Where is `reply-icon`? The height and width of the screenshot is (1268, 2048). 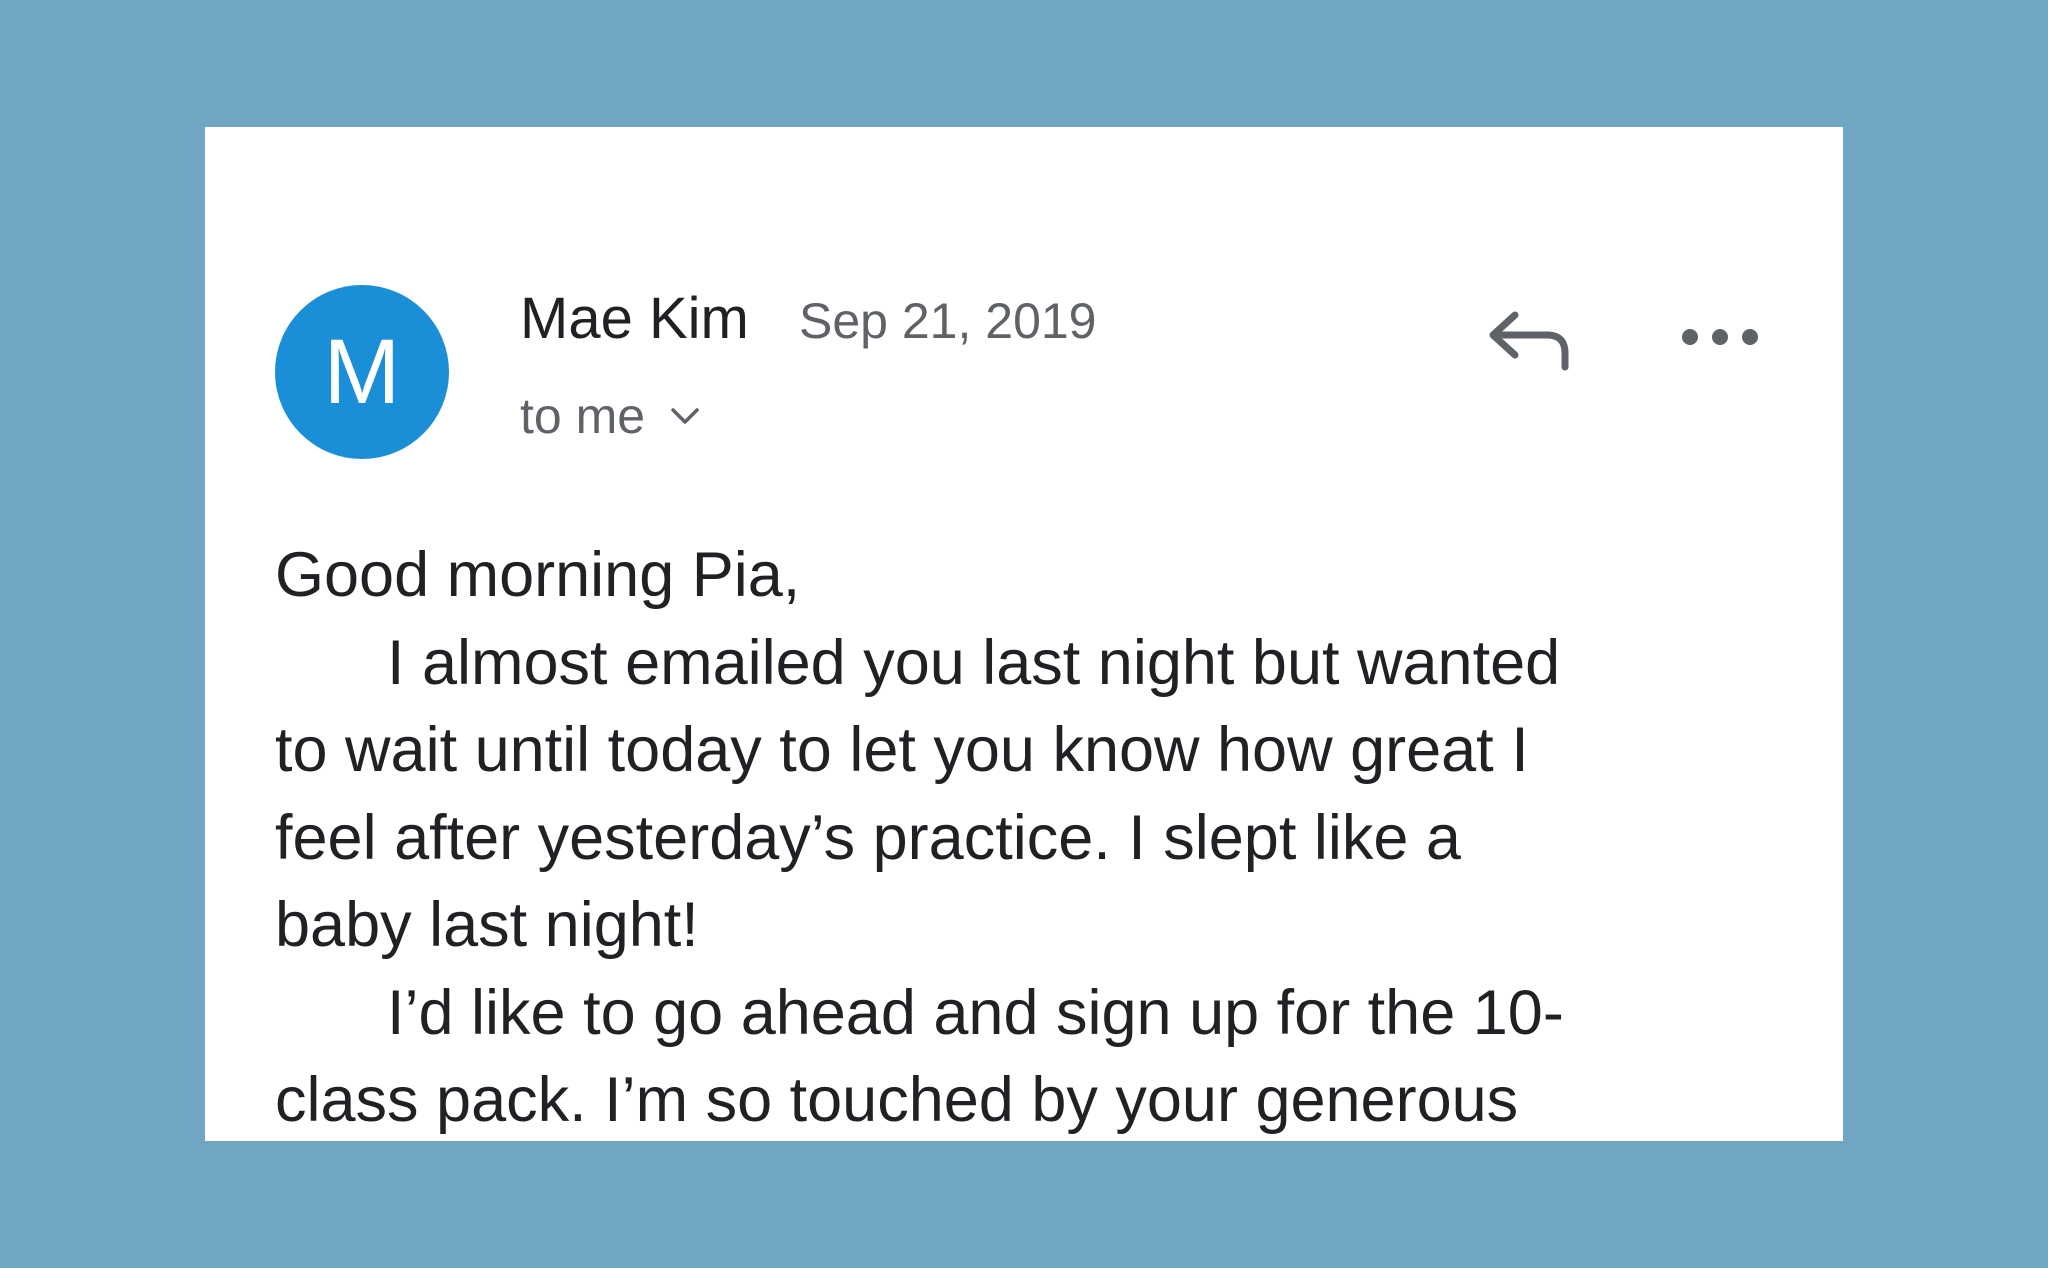
reply-icon is located at coordinates (1530, 337).